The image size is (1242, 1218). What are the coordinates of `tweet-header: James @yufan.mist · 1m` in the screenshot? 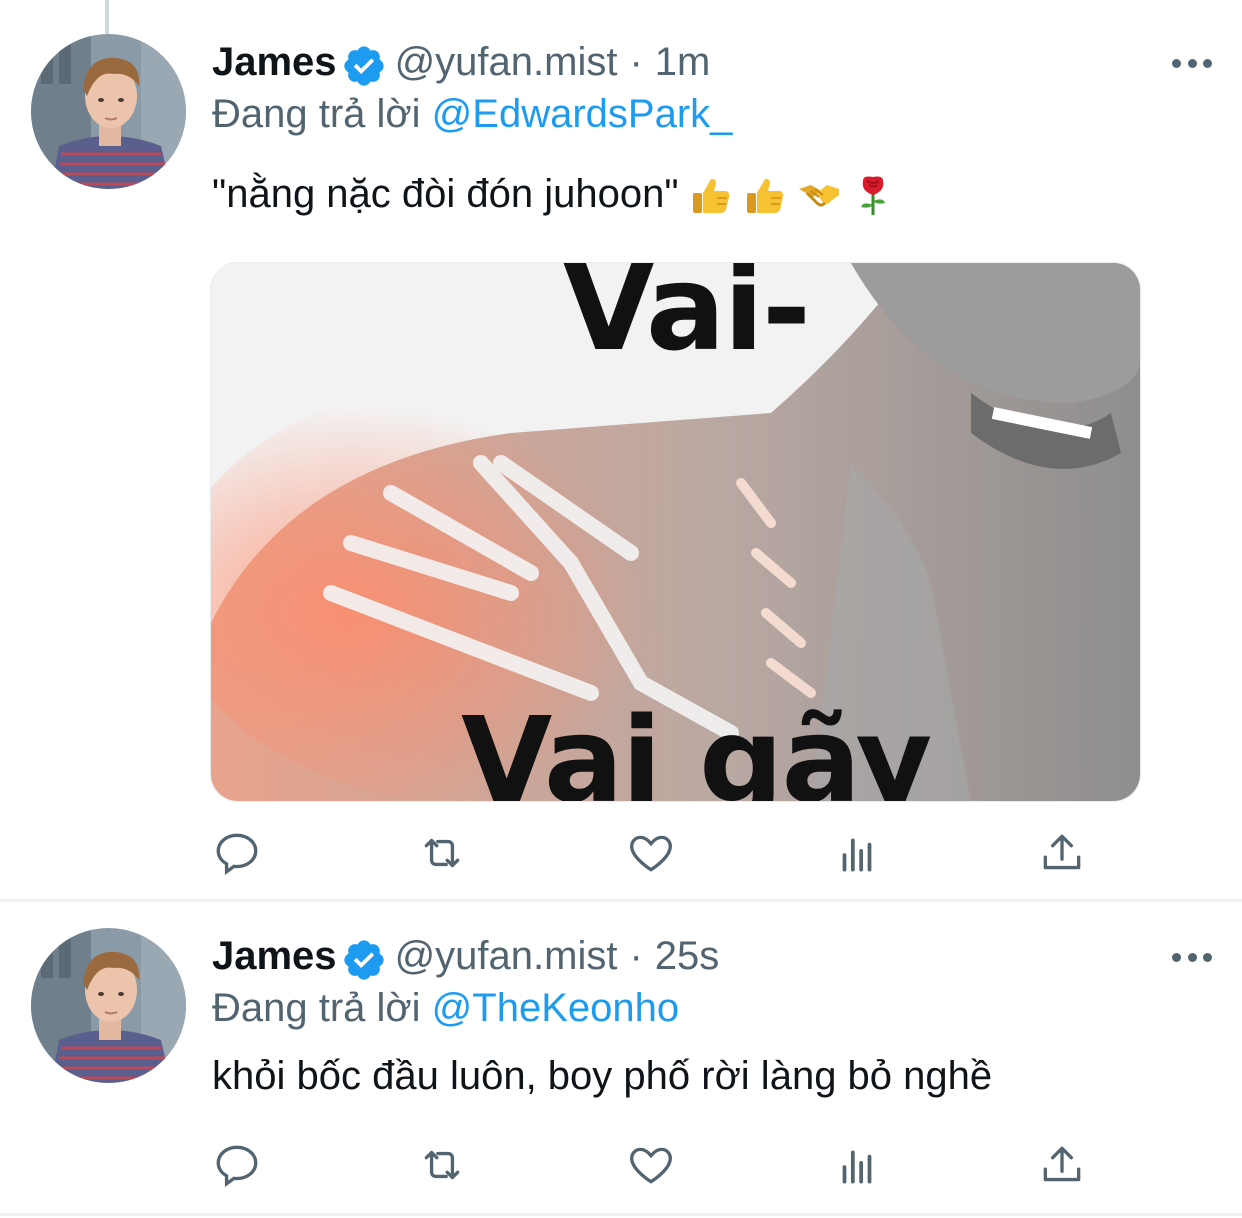 It's located at (461, 66).